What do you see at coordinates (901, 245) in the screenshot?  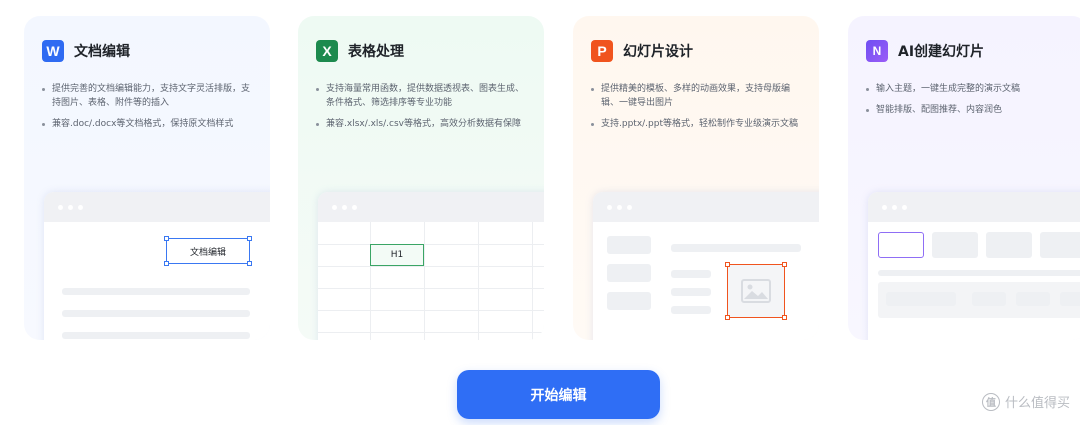 I see `selected-slide-thumb` at bounding box center [901, 245].